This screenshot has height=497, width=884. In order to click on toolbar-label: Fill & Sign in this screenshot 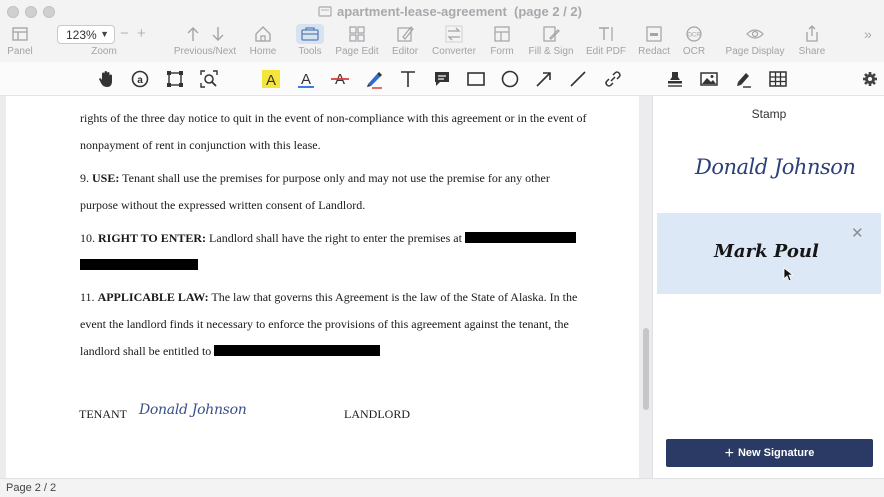, I will do `click(551, 51)`.